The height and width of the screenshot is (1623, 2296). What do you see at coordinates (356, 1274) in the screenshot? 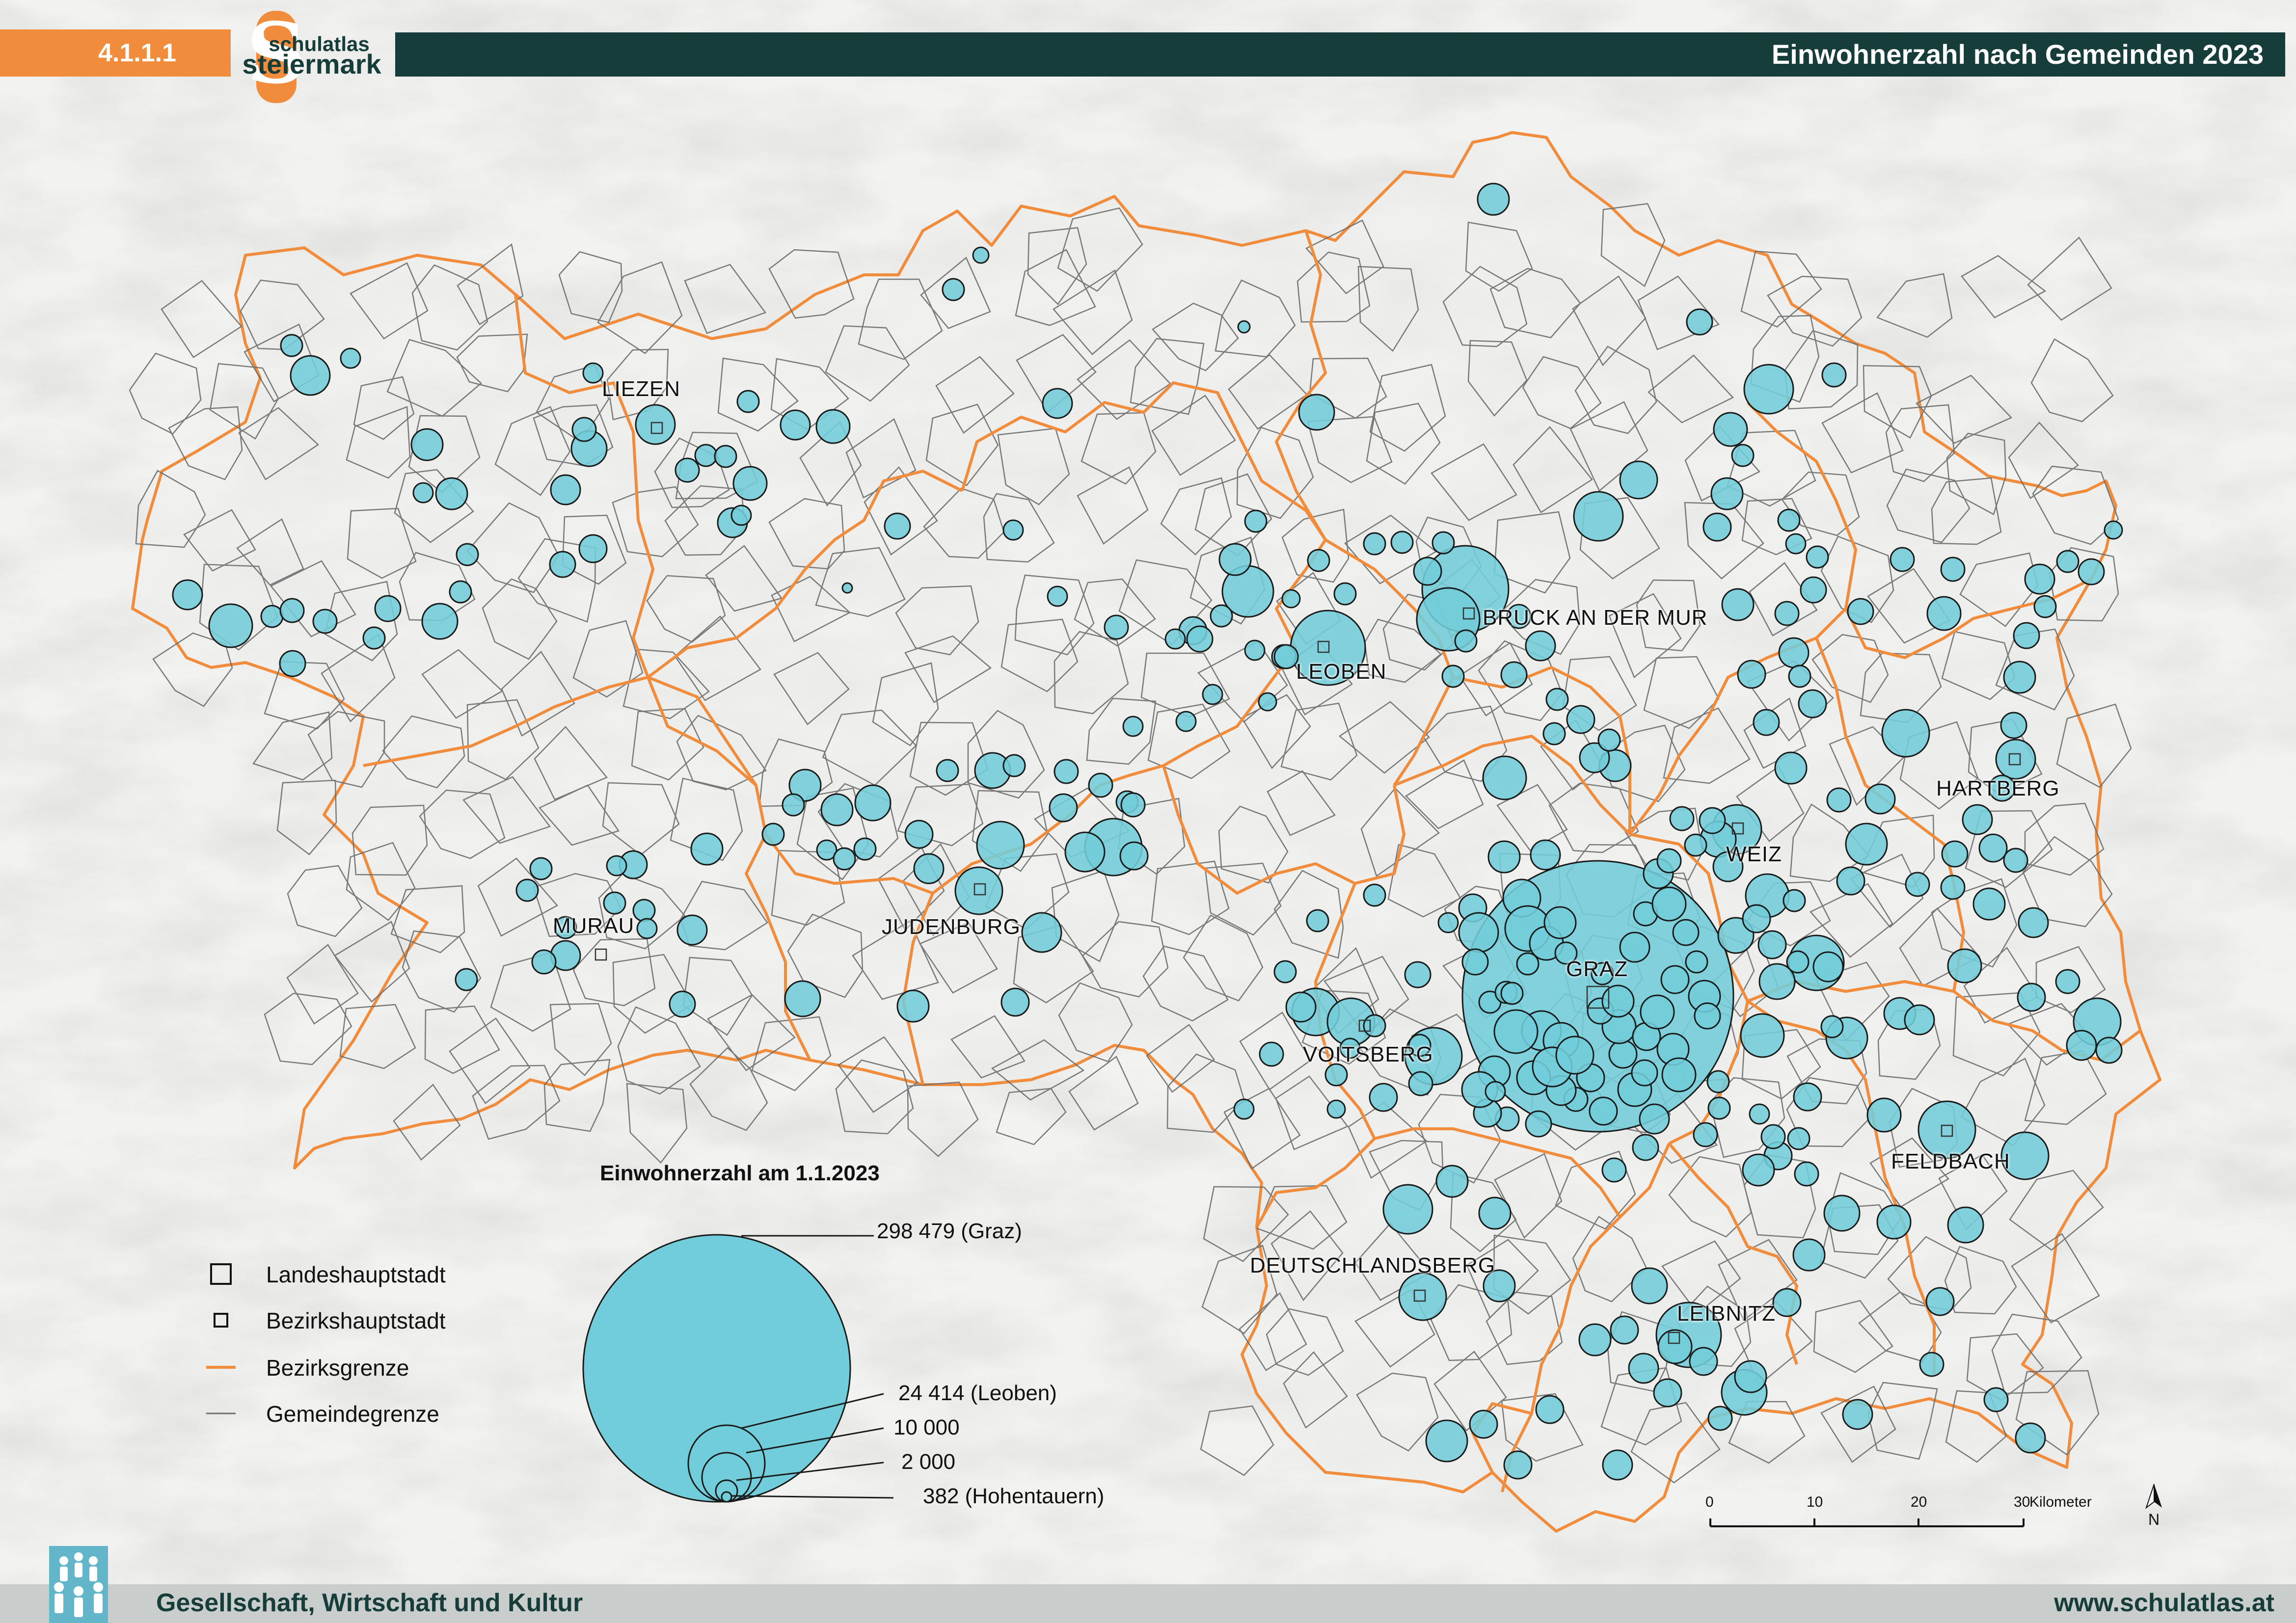
I see `legend-item-label: Landeshauptstadt` at bounding box center [356, 1274].